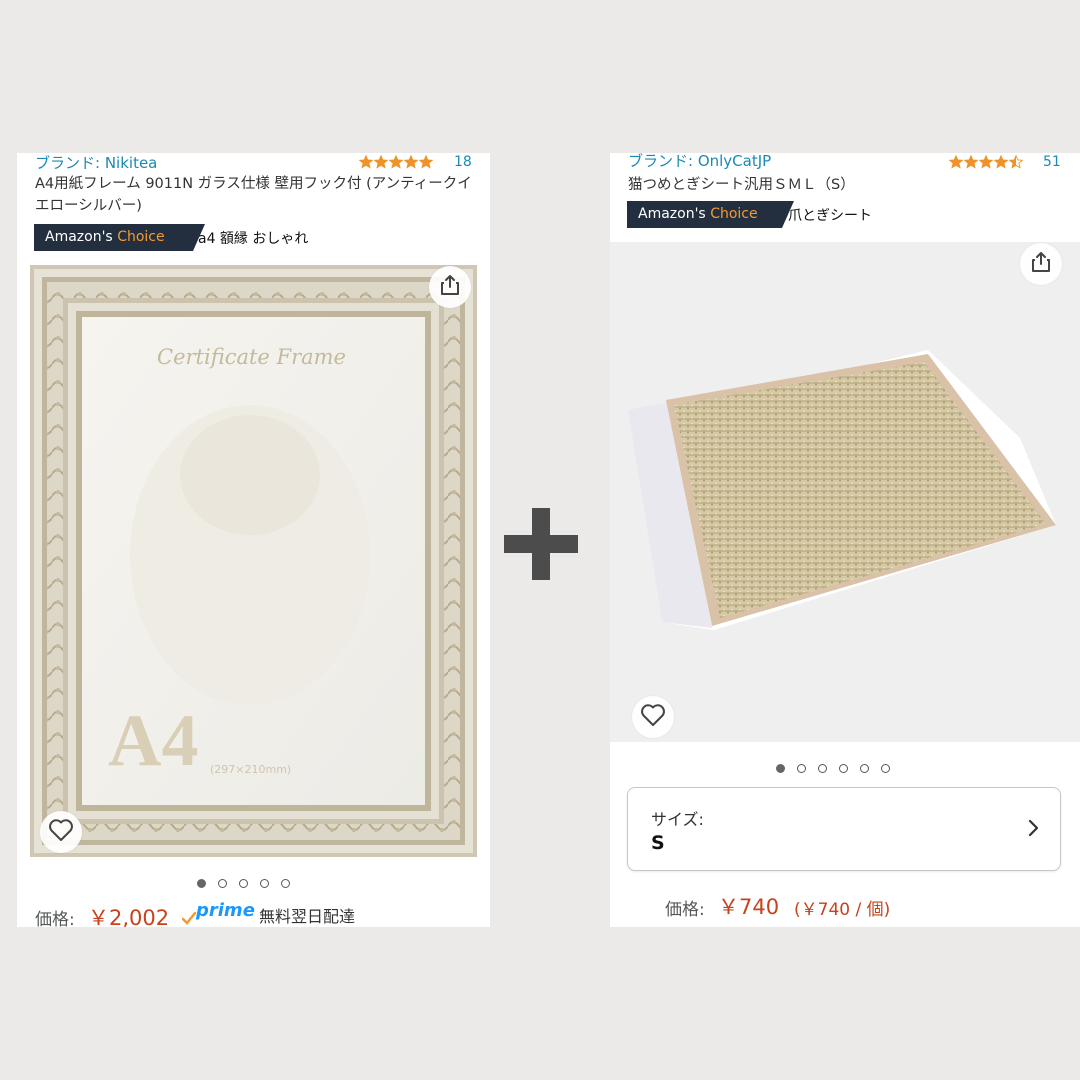 The image size is (1080, 1080). Describe the element at coordinates (463, 162) in the screenshot. I see `review-count: 18` at that location.